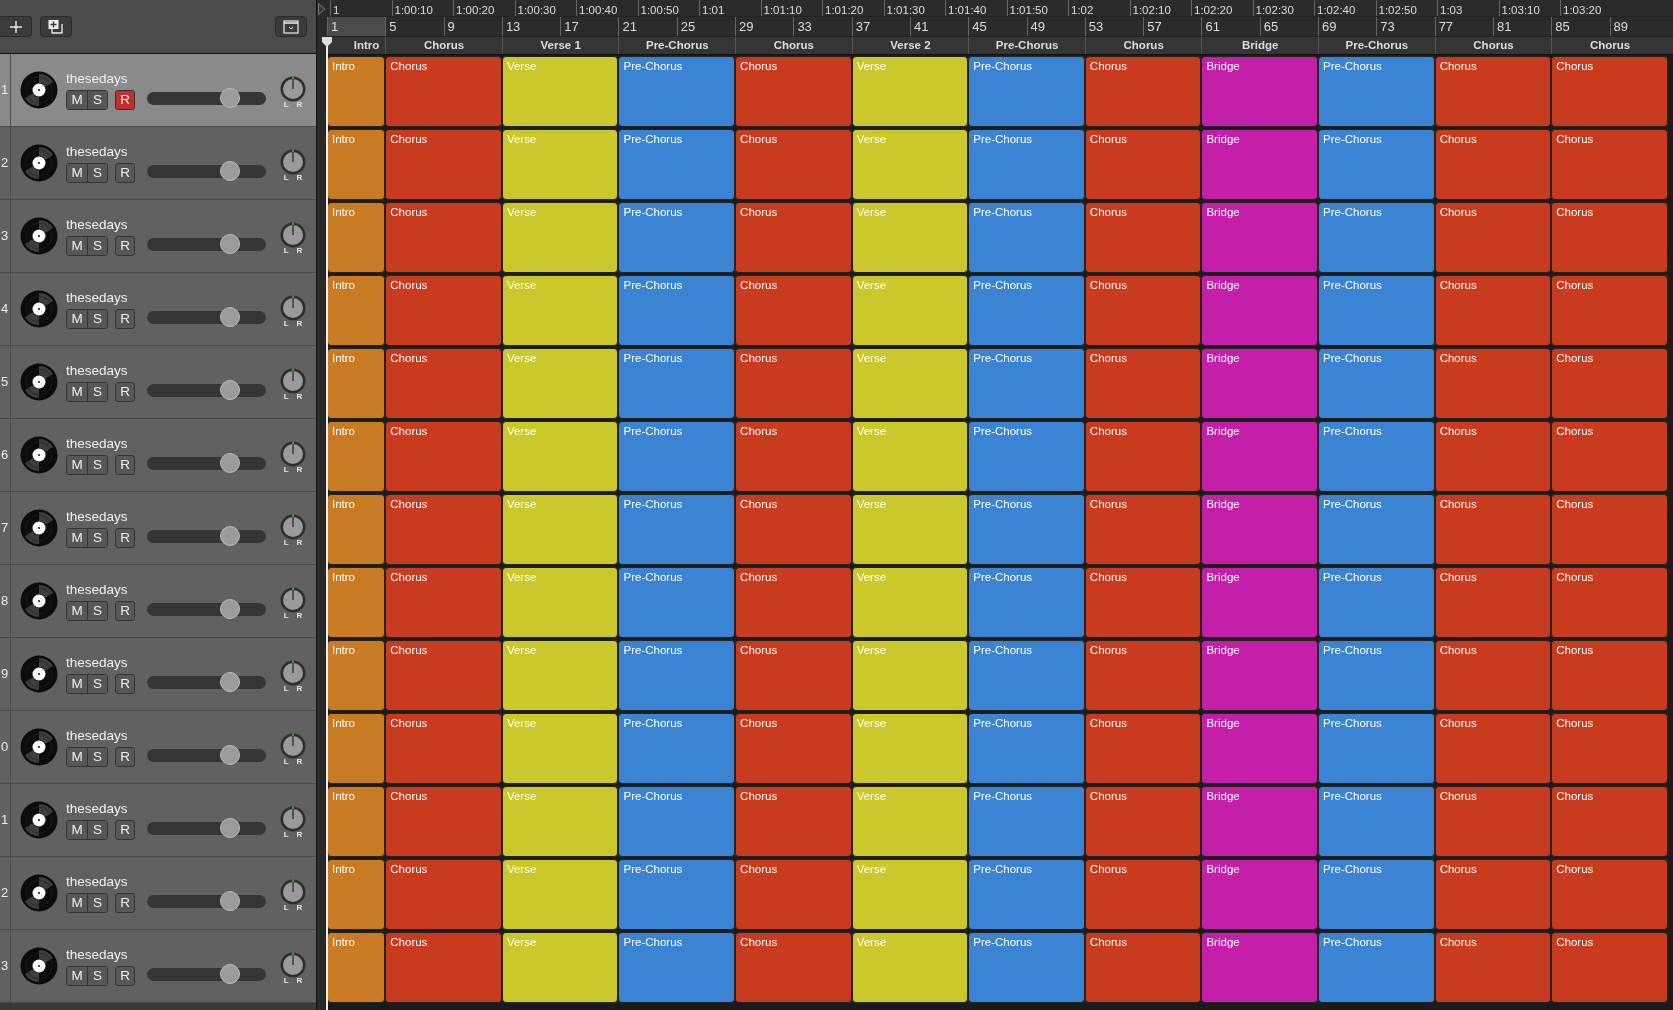 The width and height of the screenshot is (1673, 1010). What do you see at coordinates (158, 528) in the screenshot?
I see `track-header: 7 thesedays M S R L R` at bounding box center [158, 528].